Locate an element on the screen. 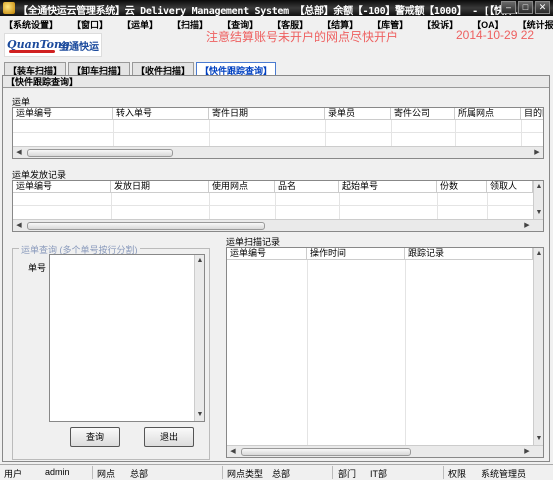  logo-swoosh is located at coordinates (32, 51).